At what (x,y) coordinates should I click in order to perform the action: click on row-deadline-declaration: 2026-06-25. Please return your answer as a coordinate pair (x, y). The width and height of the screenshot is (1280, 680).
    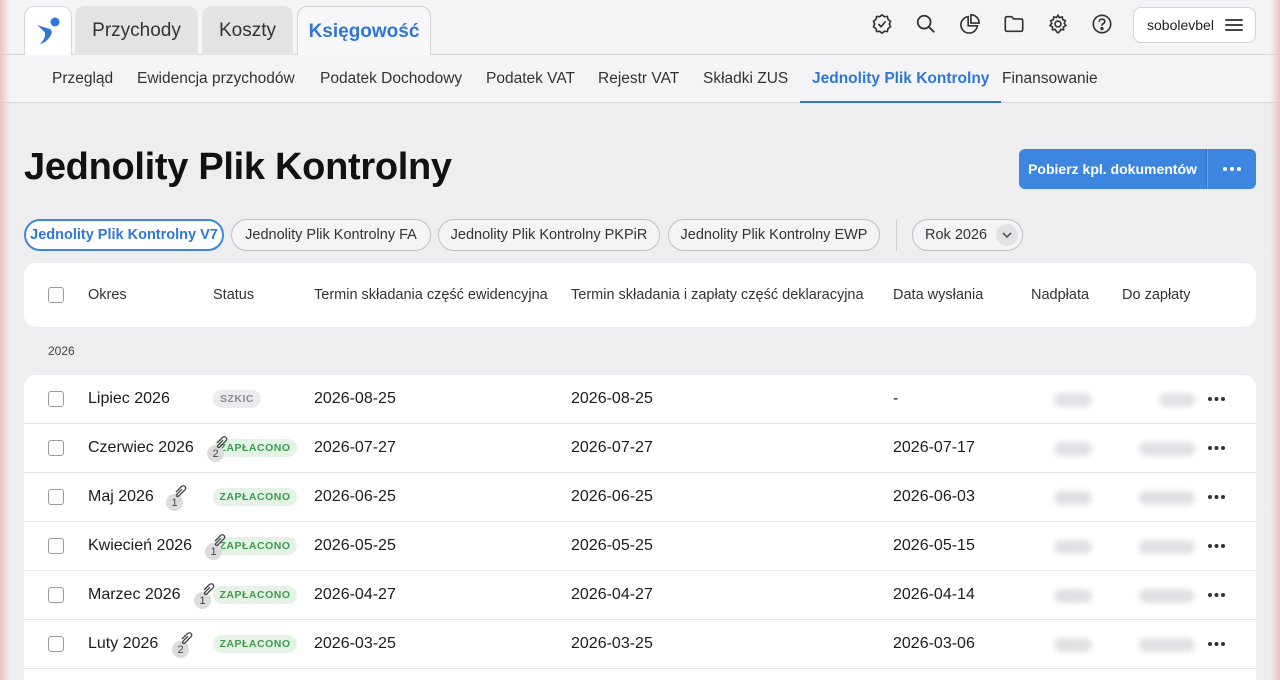
    Looking at the image, I should click on (612, 496).